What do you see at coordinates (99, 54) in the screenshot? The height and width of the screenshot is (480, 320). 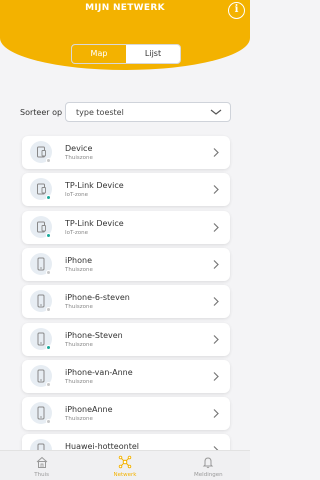 I see `toggle-map: Map` at bounding box center [99, 54].